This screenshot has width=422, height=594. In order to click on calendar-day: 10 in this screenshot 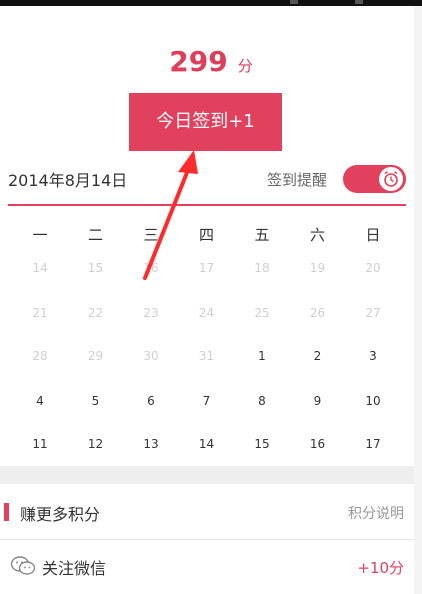, I will do `click(373, 401)`.